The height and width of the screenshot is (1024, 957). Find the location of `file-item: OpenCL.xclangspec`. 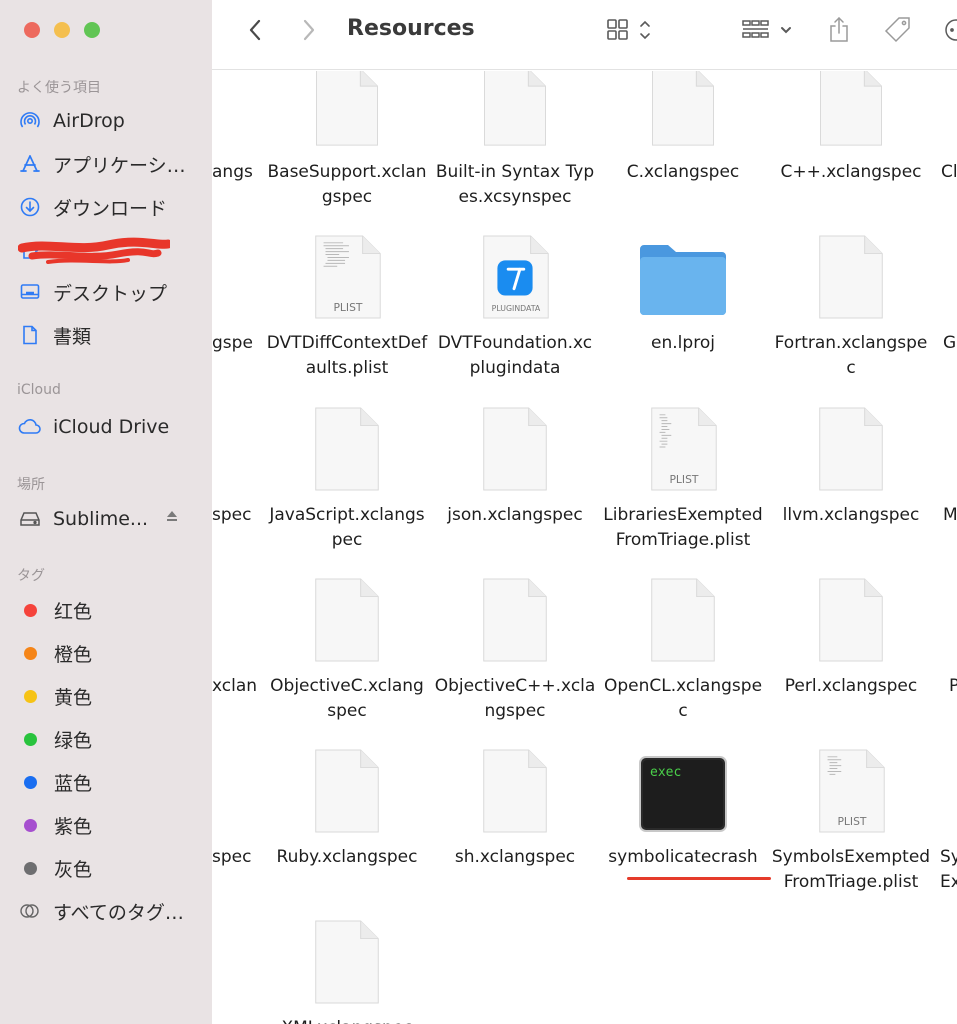

file-item: OpenCL.xclangspec is located at coordinates (683, 651).